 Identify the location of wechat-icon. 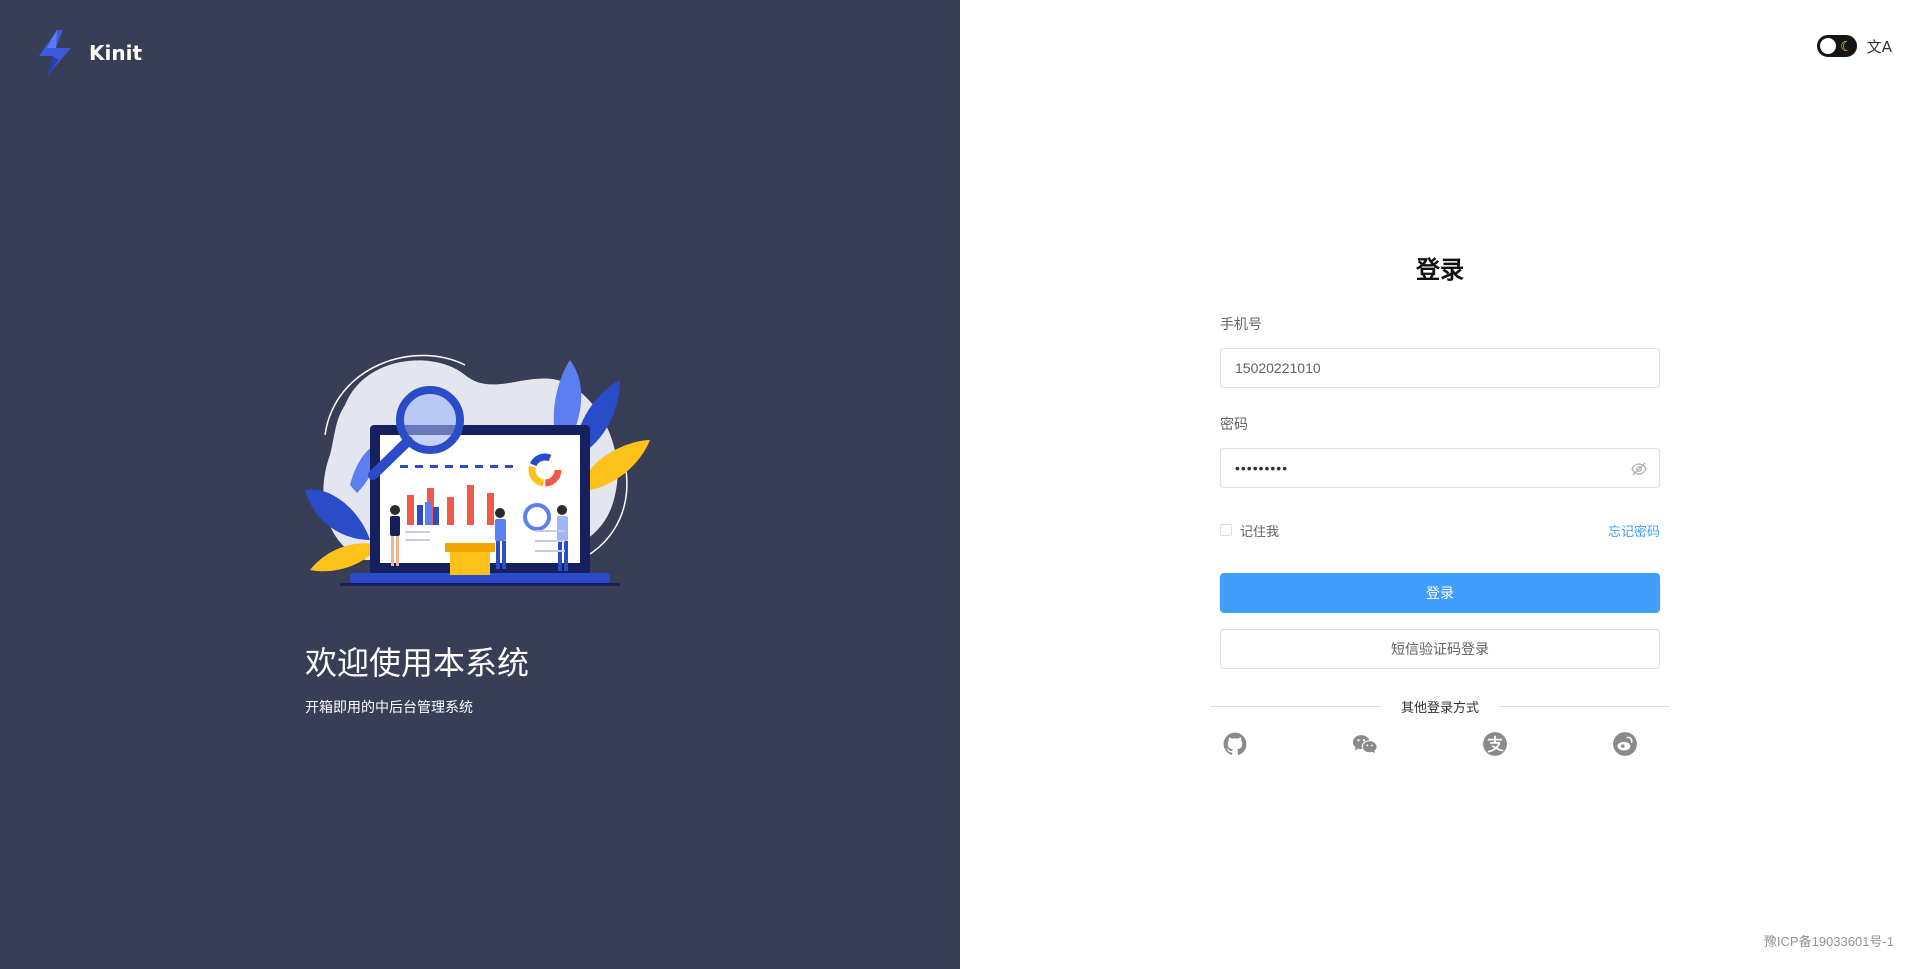
(1365, 744).